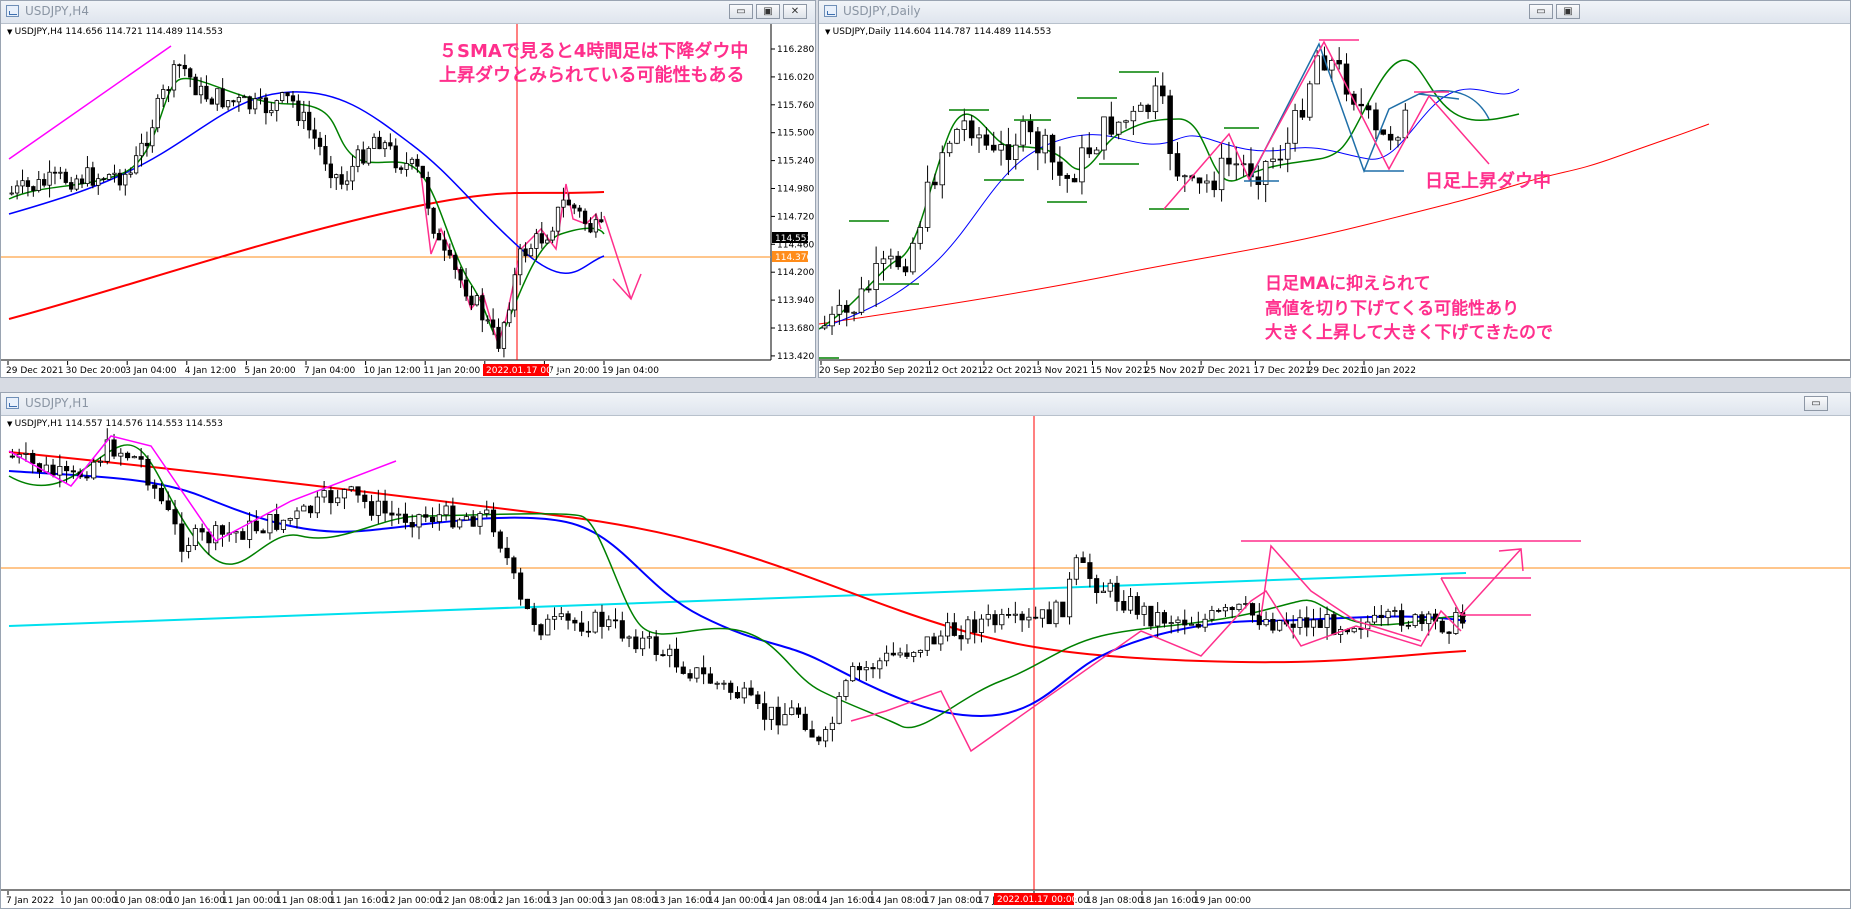 The width and height of the screenshot is (1851, 909). Describe the element at coordinates (795, 217) in the screenshot. I see `price-label: 114.720` at that location.